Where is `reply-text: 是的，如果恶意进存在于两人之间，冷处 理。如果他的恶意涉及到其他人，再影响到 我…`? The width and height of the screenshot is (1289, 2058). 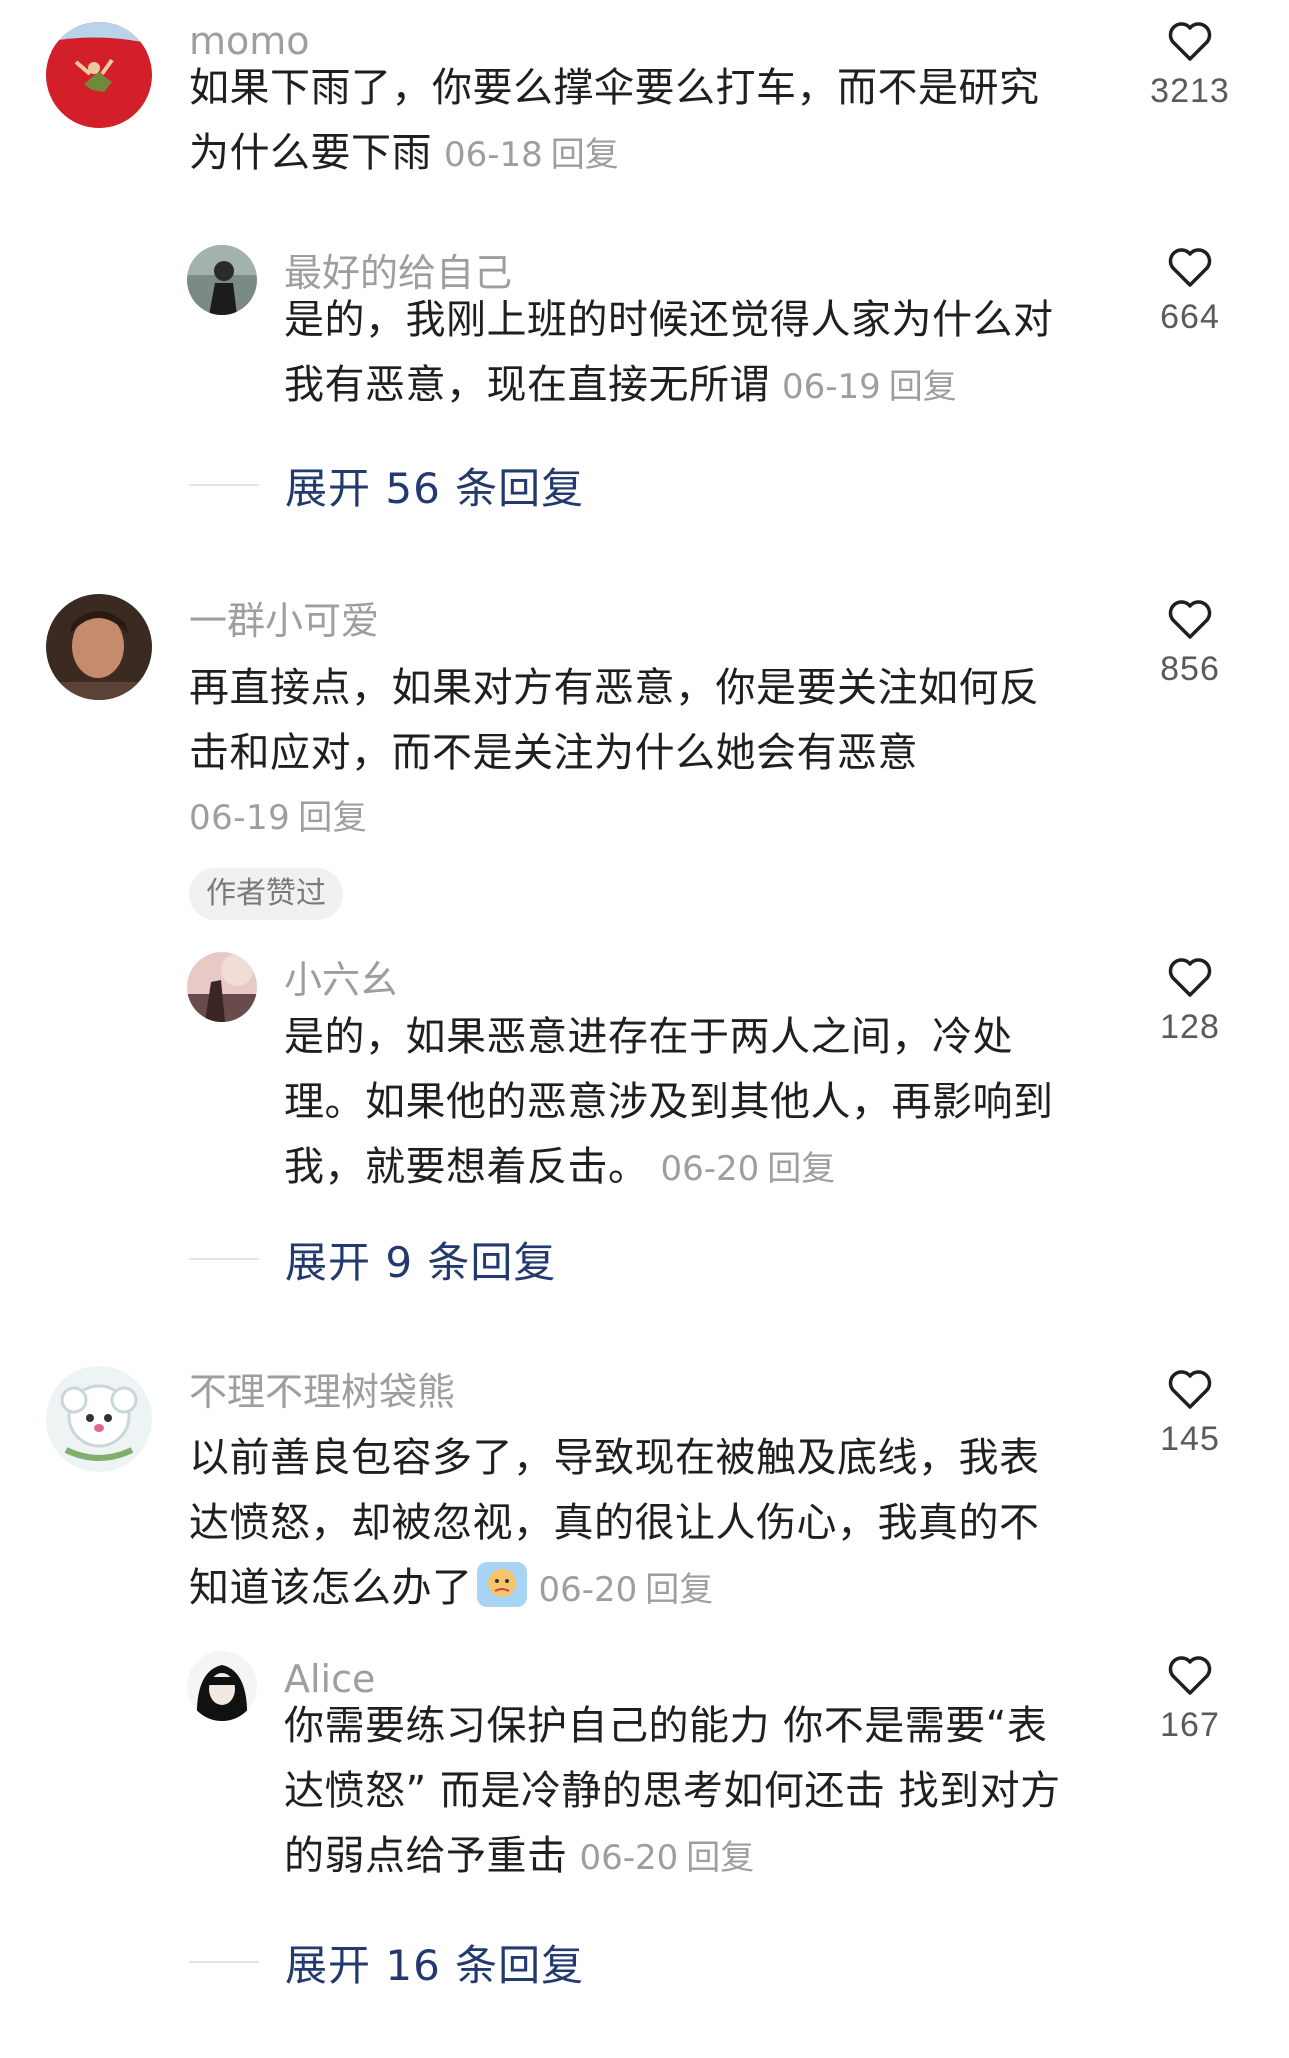
reply-text: 是的，如果恶意进存在于两人之间，冷处 理。如果他的恶意涉及到其他人，再影响到 我… is located at coordinates (689, 1103).